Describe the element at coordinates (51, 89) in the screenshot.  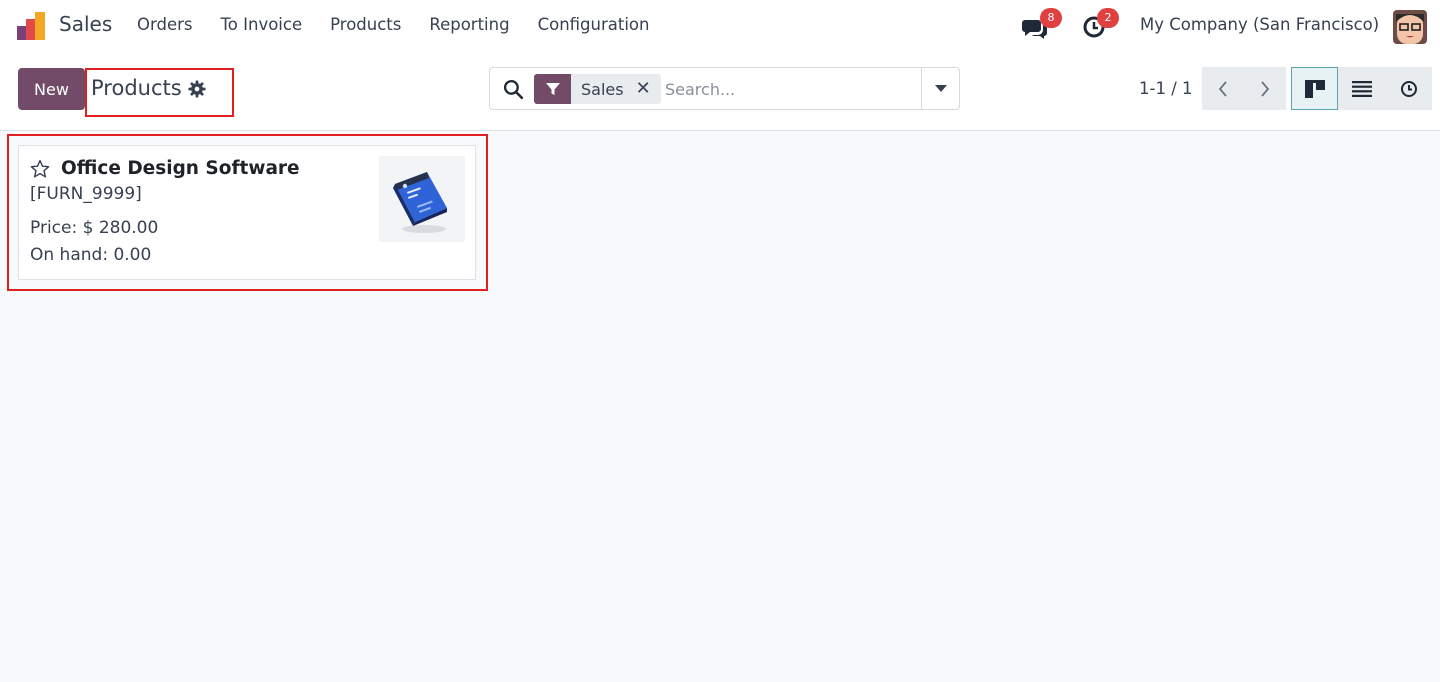
I see `new-button: New` at that location.